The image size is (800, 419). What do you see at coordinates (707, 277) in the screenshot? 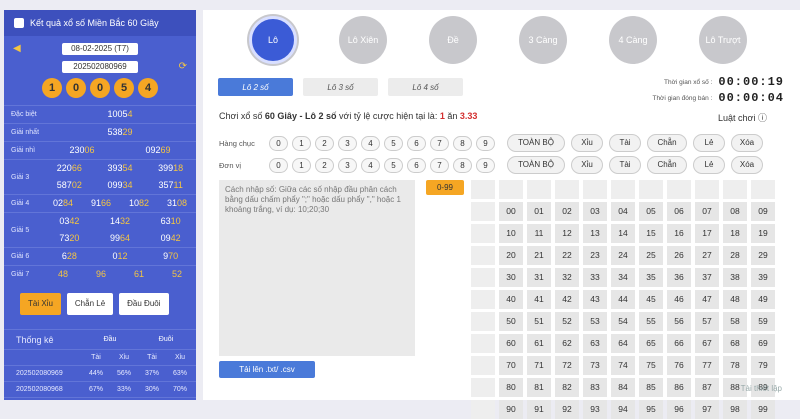
I see `number-cell: 37` at bounding box center [707, 277].